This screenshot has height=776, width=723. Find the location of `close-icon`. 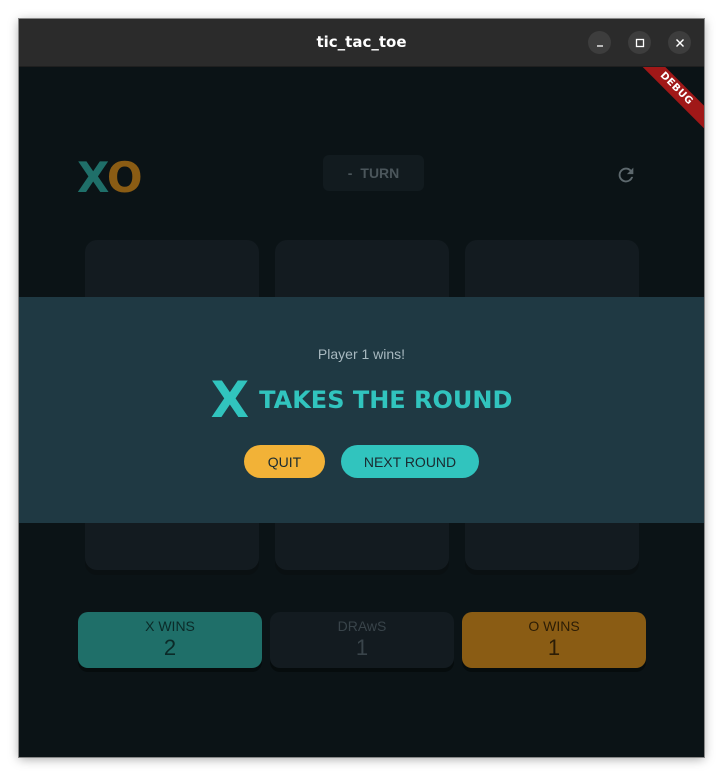

close-icon is located at coordinates (679, 42).